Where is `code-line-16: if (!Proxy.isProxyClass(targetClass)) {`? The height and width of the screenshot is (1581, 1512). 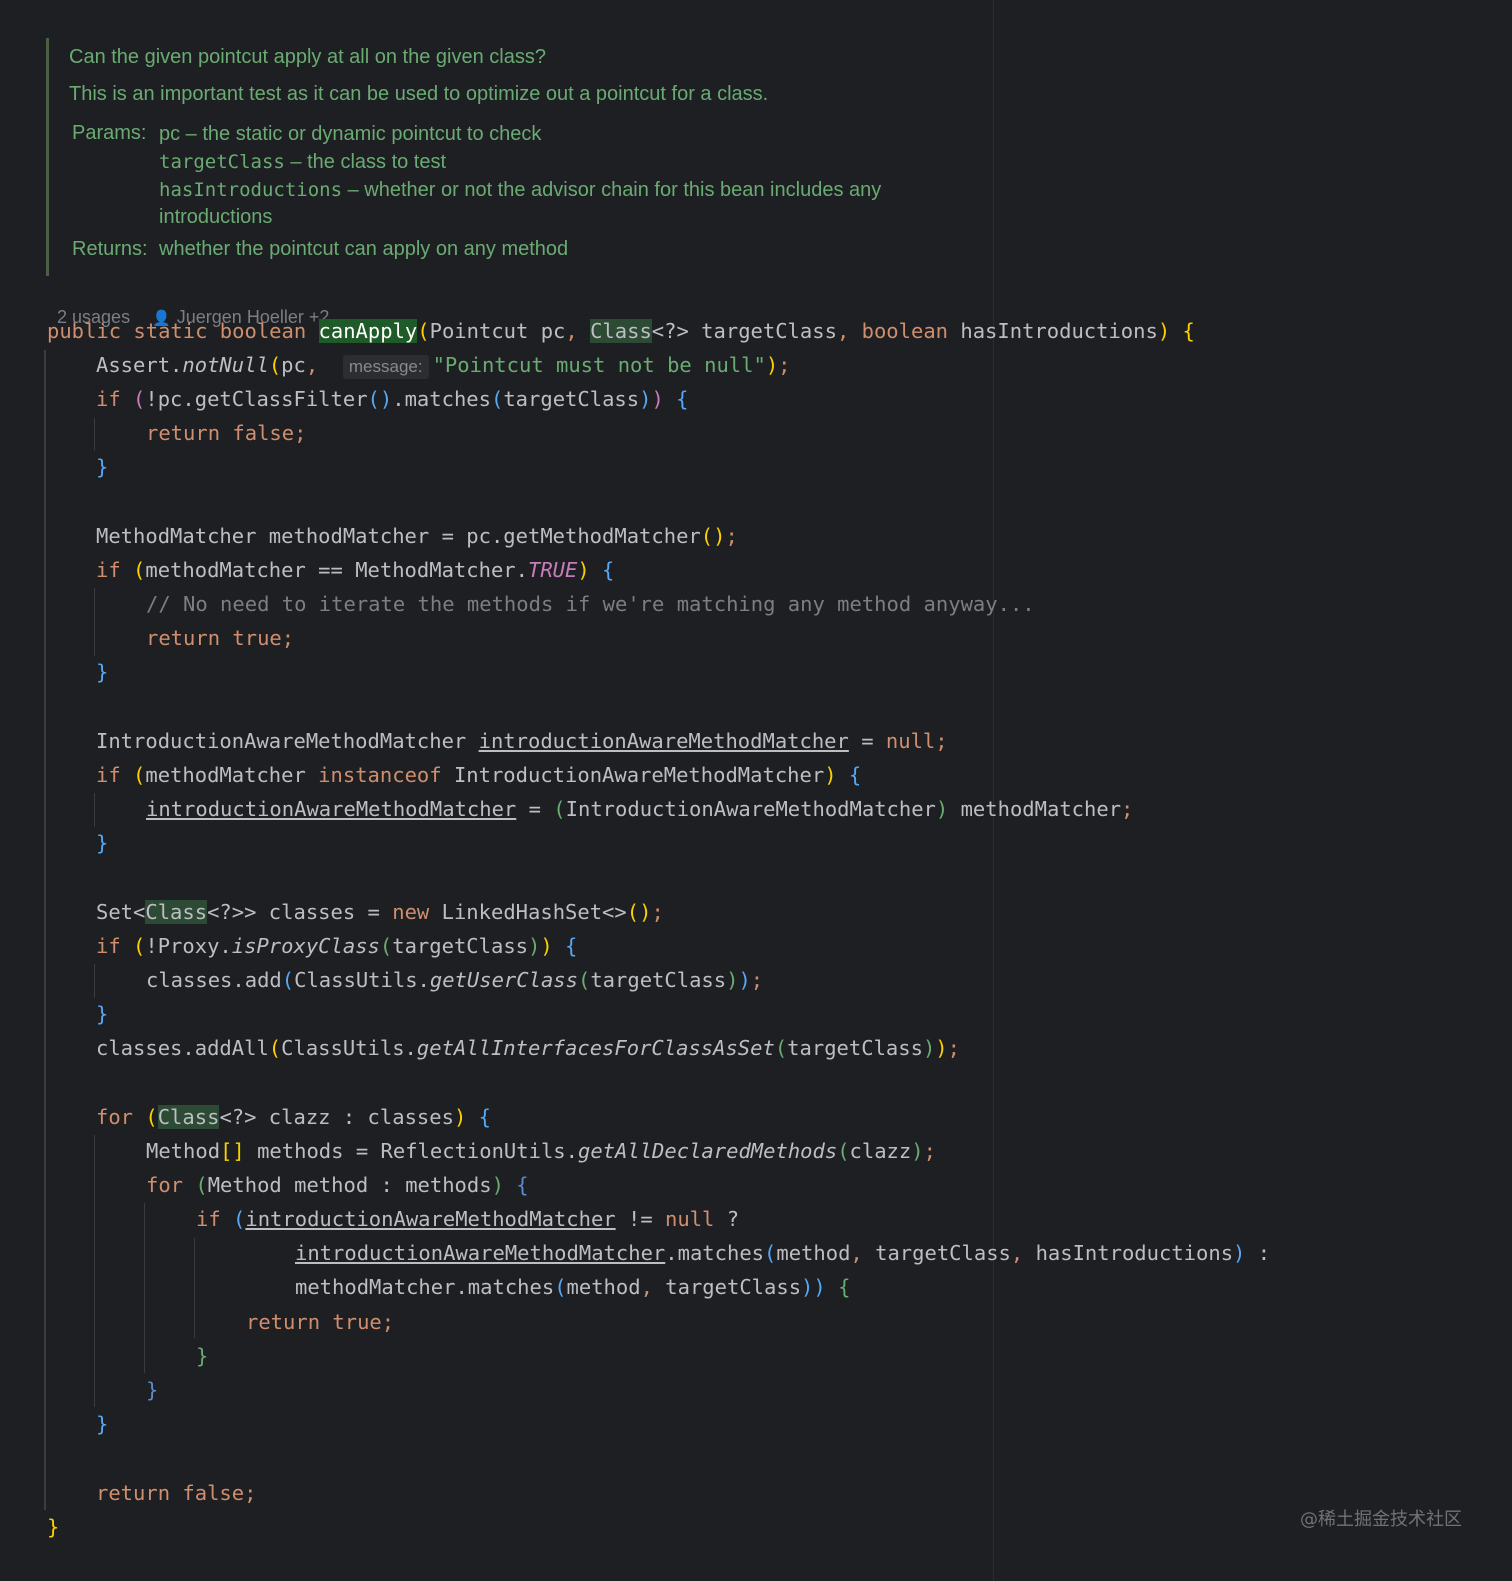
code-line-16: if (!Proxy.isProxyClass(targetClass)) { is located at coordinates (336, 946).